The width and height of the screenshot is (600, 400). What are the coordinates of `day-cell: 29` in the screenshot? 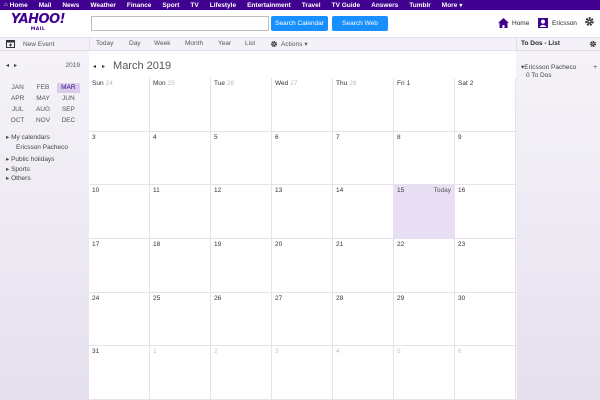 It's located at (424, 319).